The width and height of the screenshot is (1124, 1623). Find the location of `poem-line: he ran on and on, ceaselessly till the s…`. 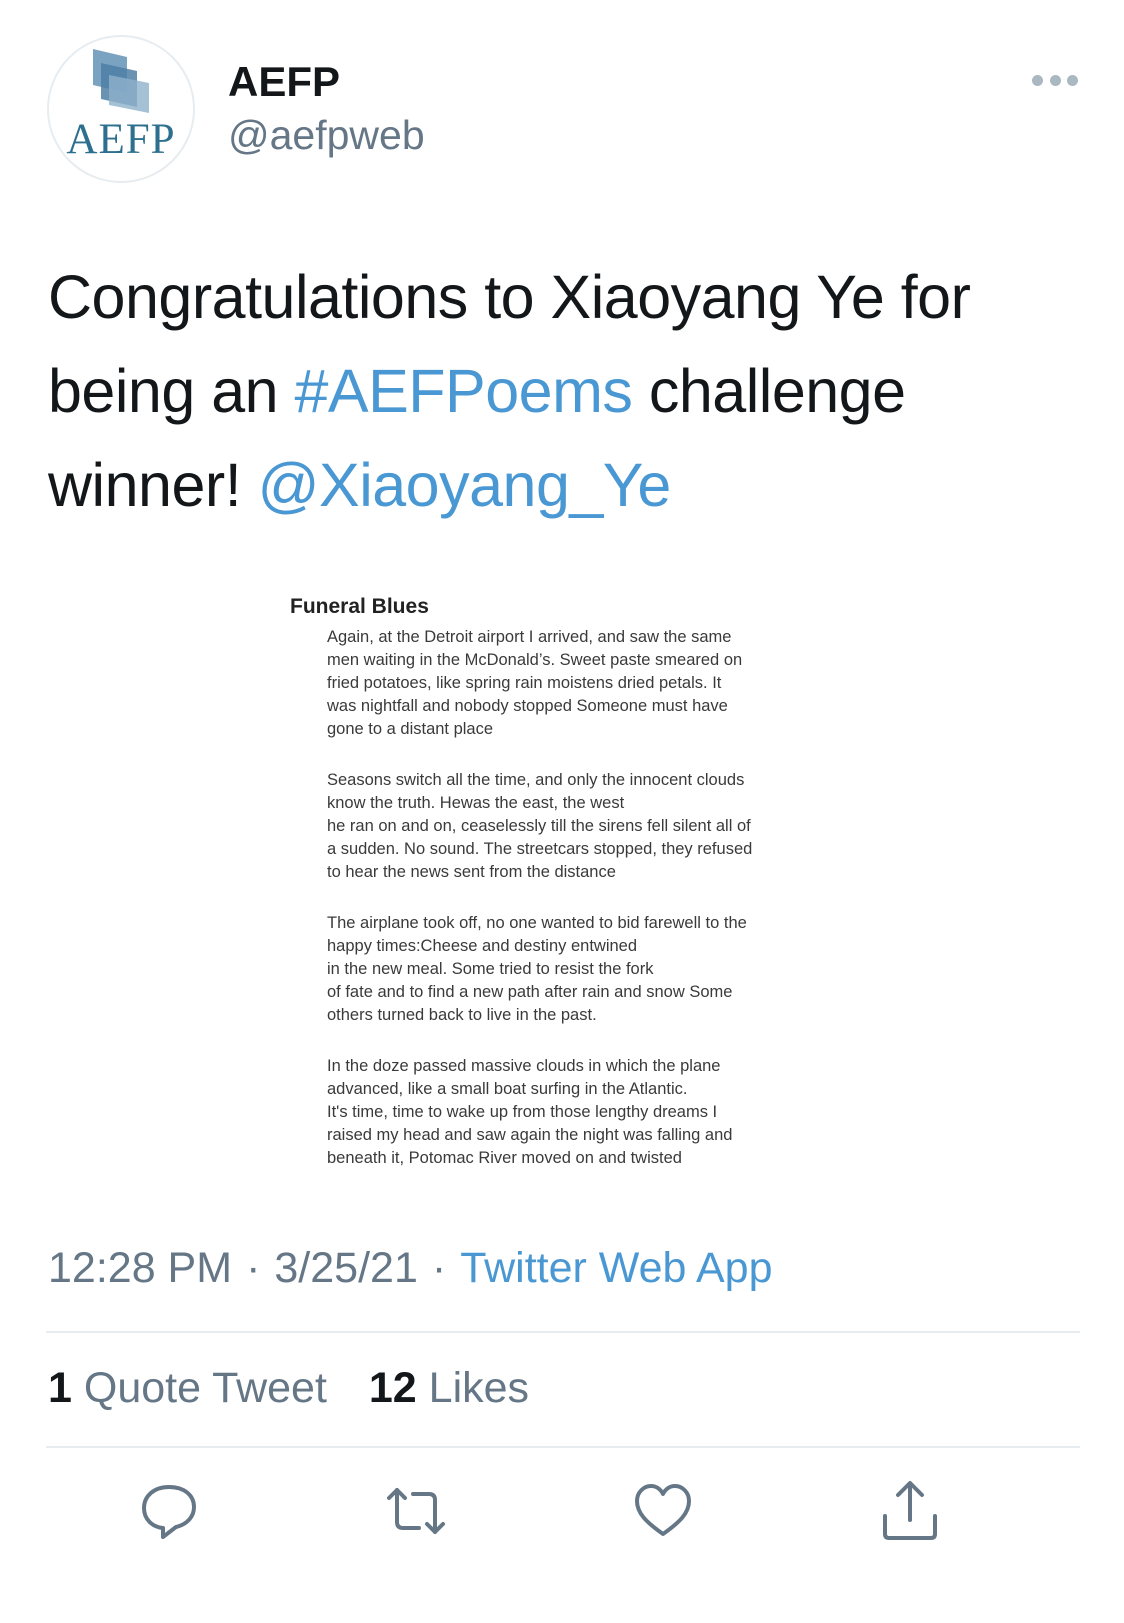

poem-line: he ran on and on, ceaselessly till the s… is located at coordinates (539, 826).